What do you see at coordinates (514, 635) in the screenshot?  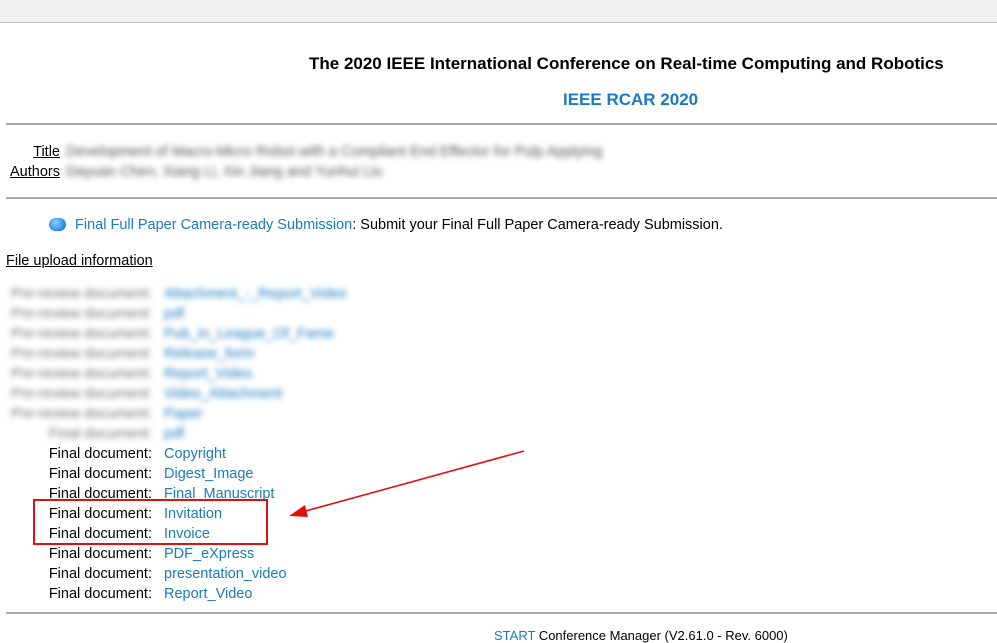 I see `start-link: START` at bounding box center [514, 635].